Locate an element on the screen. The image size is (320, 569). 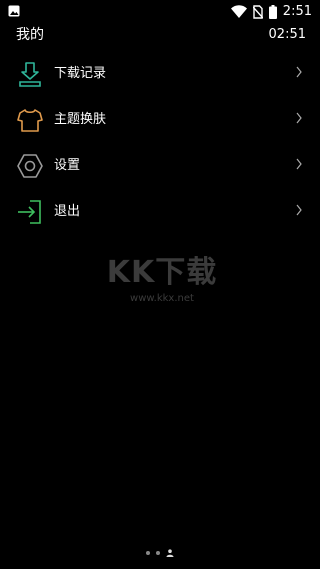
wifi-icon is located at coordinates (238, 11).